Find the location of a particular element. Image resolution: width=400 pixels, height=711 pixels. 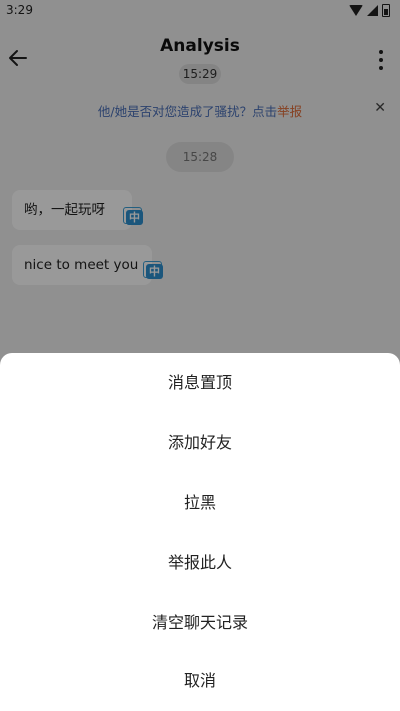

add-friend-option: 添加好友 is located at coordinates (200, 443).